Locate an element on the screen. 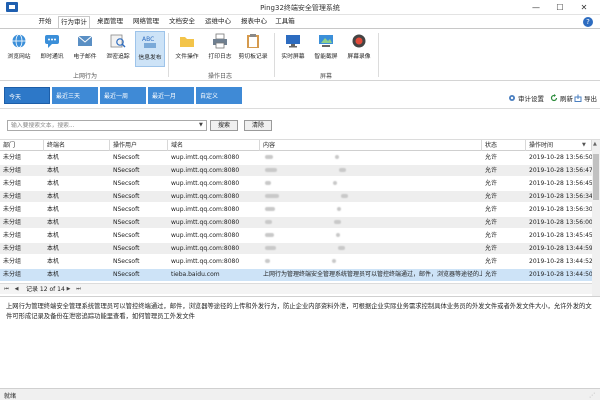 The image size is (600, 400). cell-time: 2019-10-28 13:56:34 is located at coordinates (560, 196).